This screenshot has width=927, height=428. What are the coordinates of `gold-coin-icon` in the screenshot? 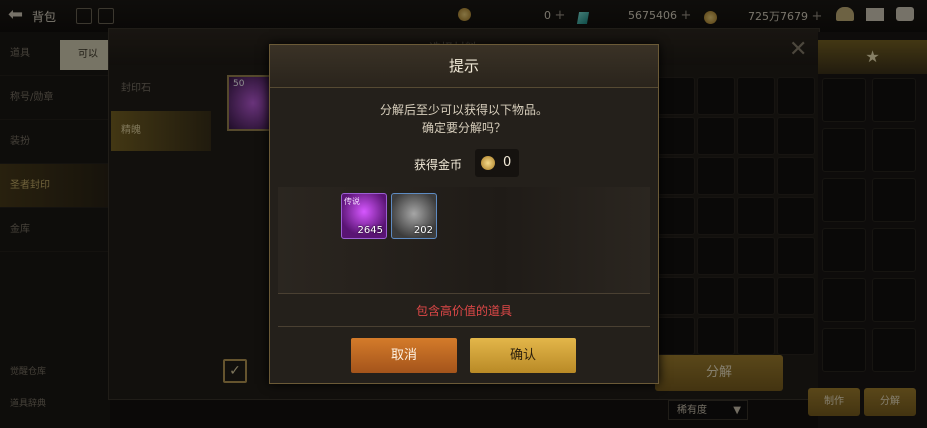 It's located at (488, 163).